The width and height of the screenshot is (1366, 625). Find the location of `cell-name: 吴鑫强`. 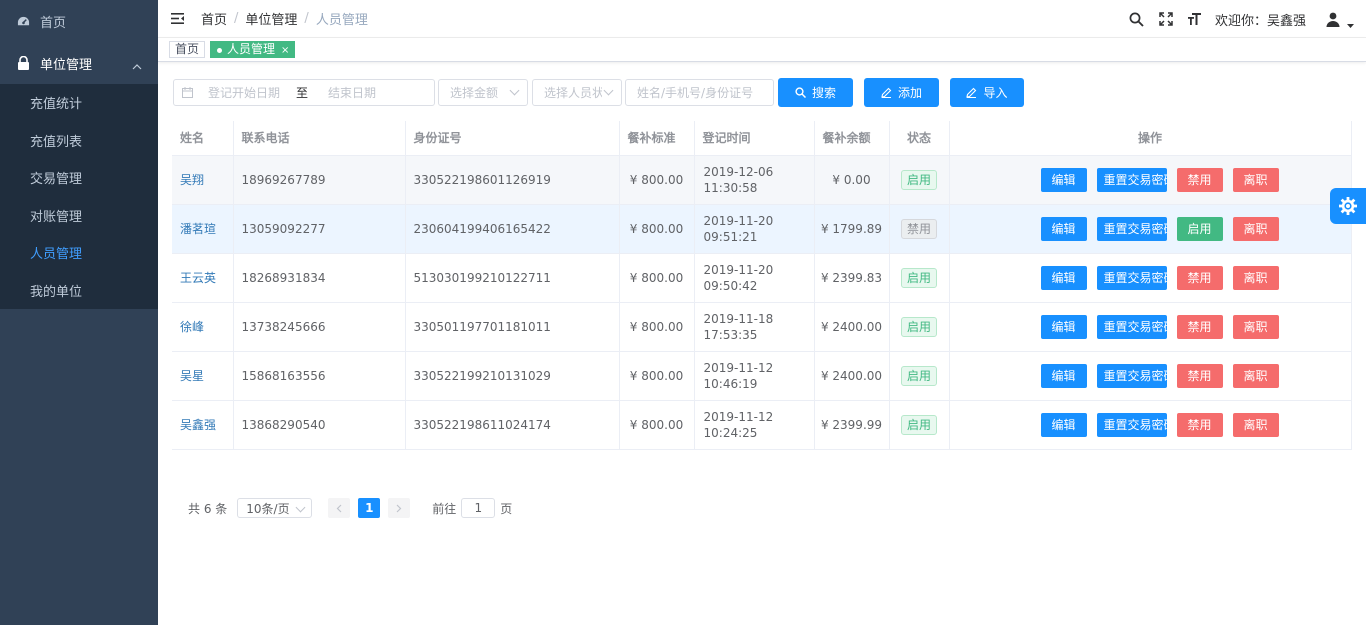

cell-name: 吴鑫强 is located at coordinates (203, 425).